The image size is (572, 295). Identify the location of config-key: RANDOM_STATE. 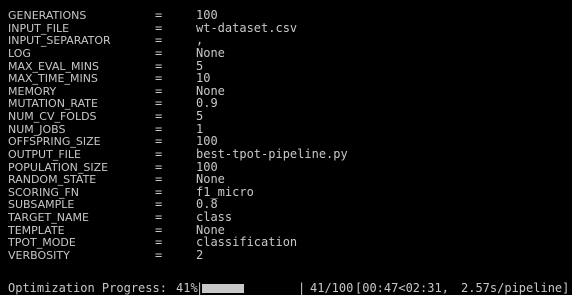
(52, 180).